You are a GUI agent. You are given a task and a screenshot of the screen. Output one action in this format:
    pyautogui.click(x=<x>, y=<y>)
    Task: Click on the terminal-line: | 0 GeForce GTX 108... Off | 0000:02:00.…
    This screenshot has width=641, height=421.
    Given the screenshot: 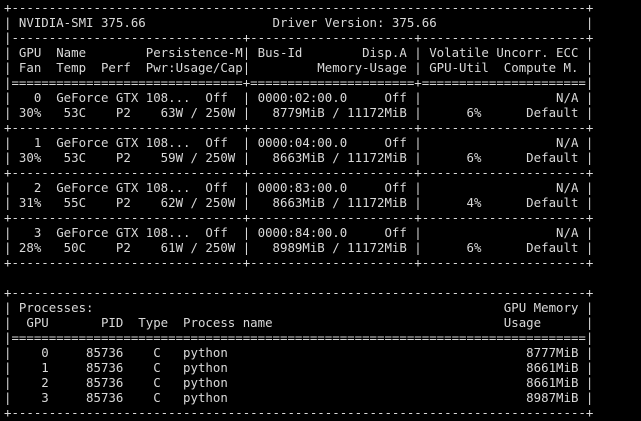 What is the action you would take?
    pyautogui.click(x=299, y=97)
    